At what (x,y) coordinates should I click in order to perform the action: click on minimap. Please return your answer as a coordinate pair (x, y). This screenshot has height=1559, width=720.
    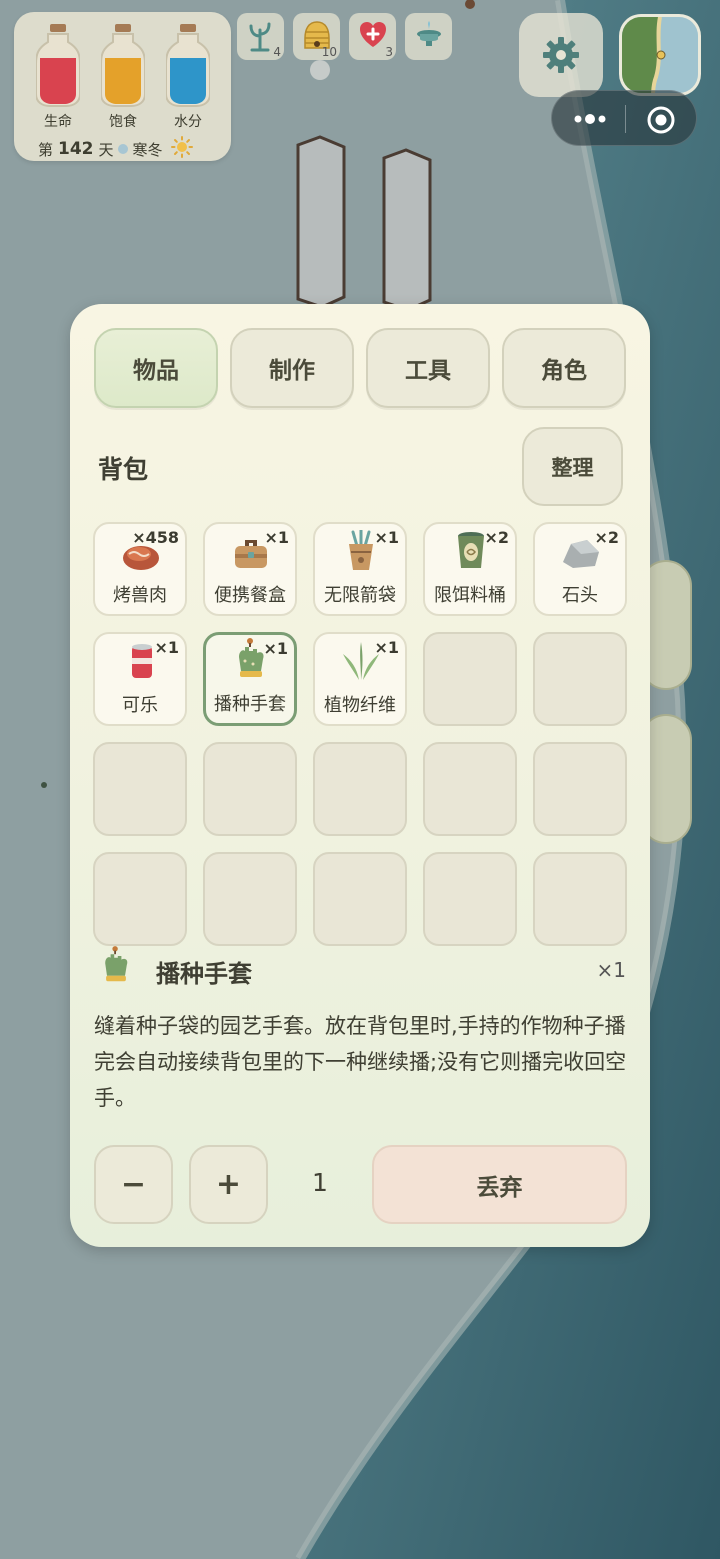
    Looking at the image, I should click on (660, 55).